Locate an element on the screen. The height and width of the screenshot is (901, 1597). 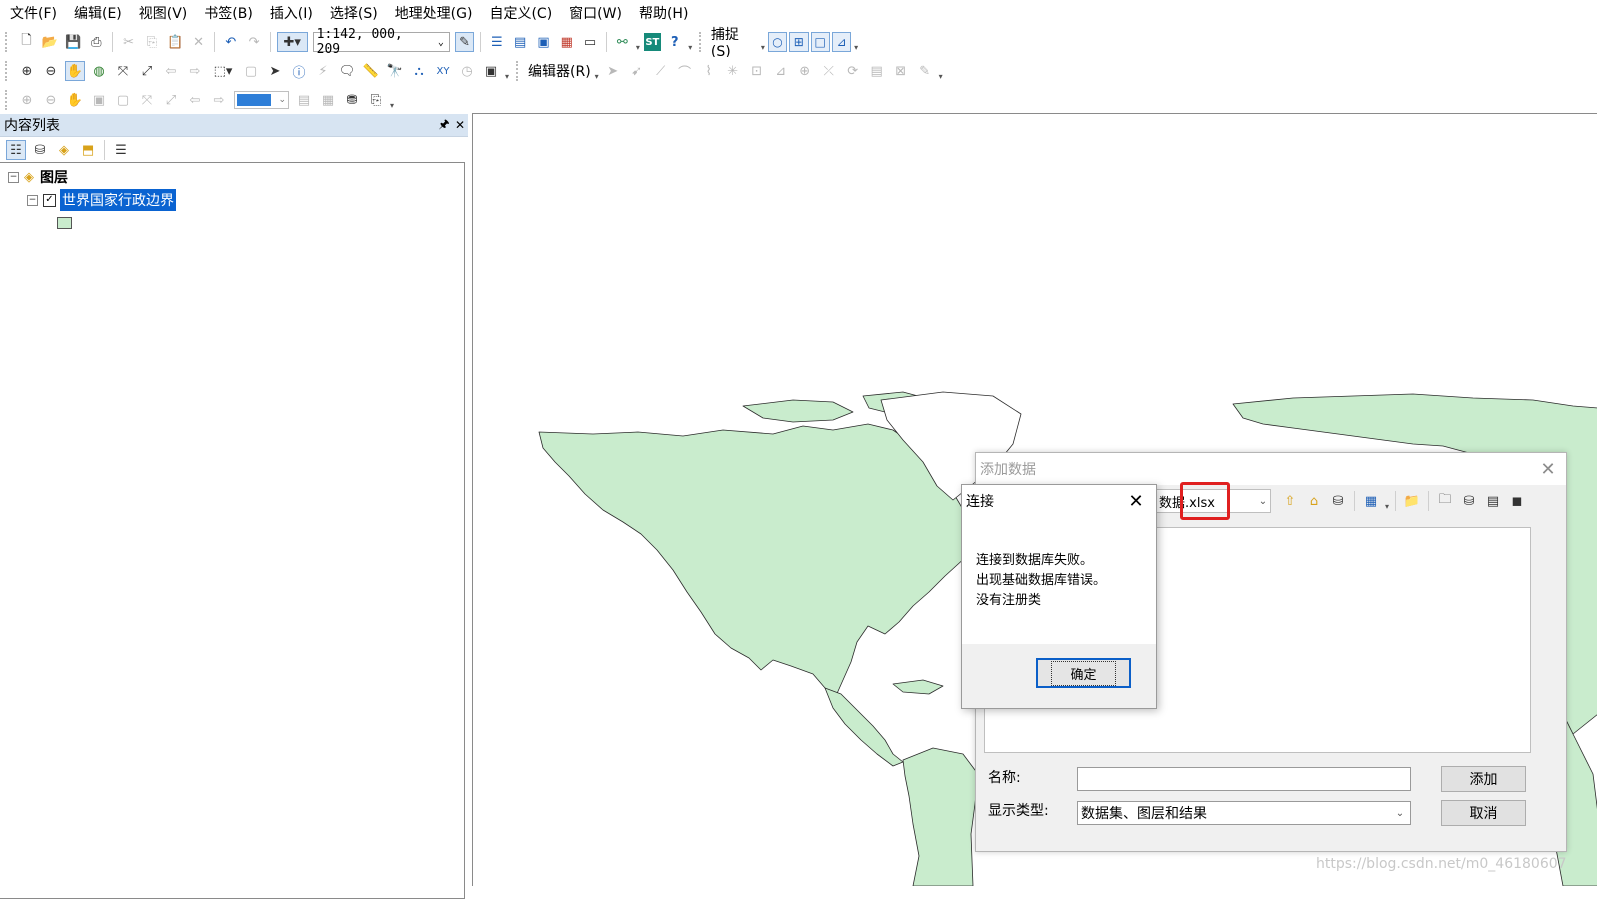
cut-polygons-icon: ⊕ is located at coordinates (805, 71).